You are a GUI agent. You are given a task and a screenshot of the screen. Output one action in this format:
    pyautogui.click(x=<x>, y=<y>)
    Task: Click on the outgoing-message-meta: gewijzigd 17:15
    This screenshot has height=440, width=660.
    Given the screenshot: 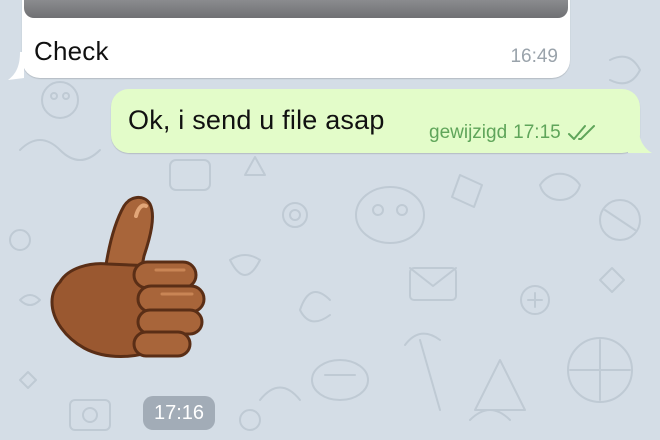 What is the action you would take?
    pyautogui.click(x=513, y=133)
    